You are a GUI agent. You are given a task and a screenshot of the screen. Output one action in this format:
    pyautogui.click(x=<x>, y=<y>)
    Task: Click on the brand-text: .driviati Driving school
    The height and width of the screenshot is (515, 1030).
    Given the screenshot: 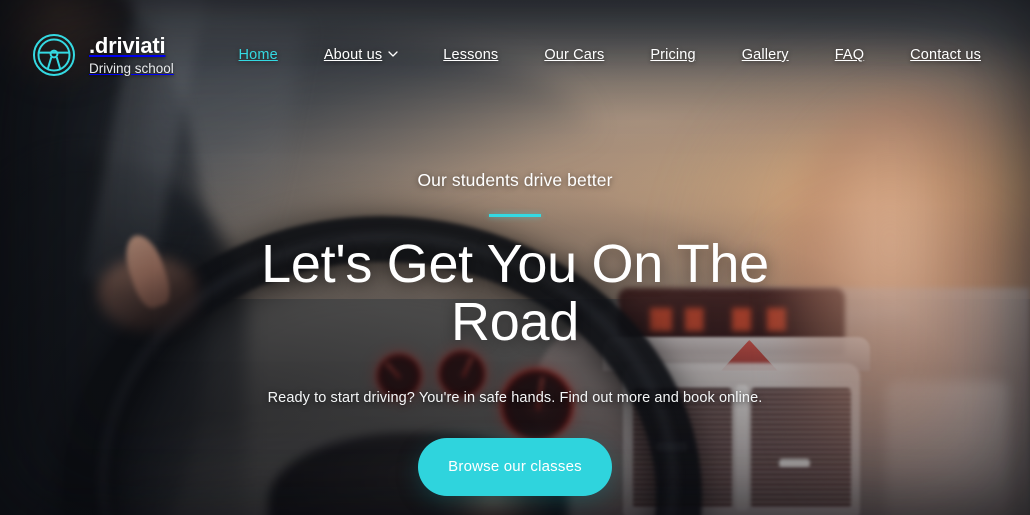 What is the action you would take?
    pyautogui.click(x=131, y=54)
    